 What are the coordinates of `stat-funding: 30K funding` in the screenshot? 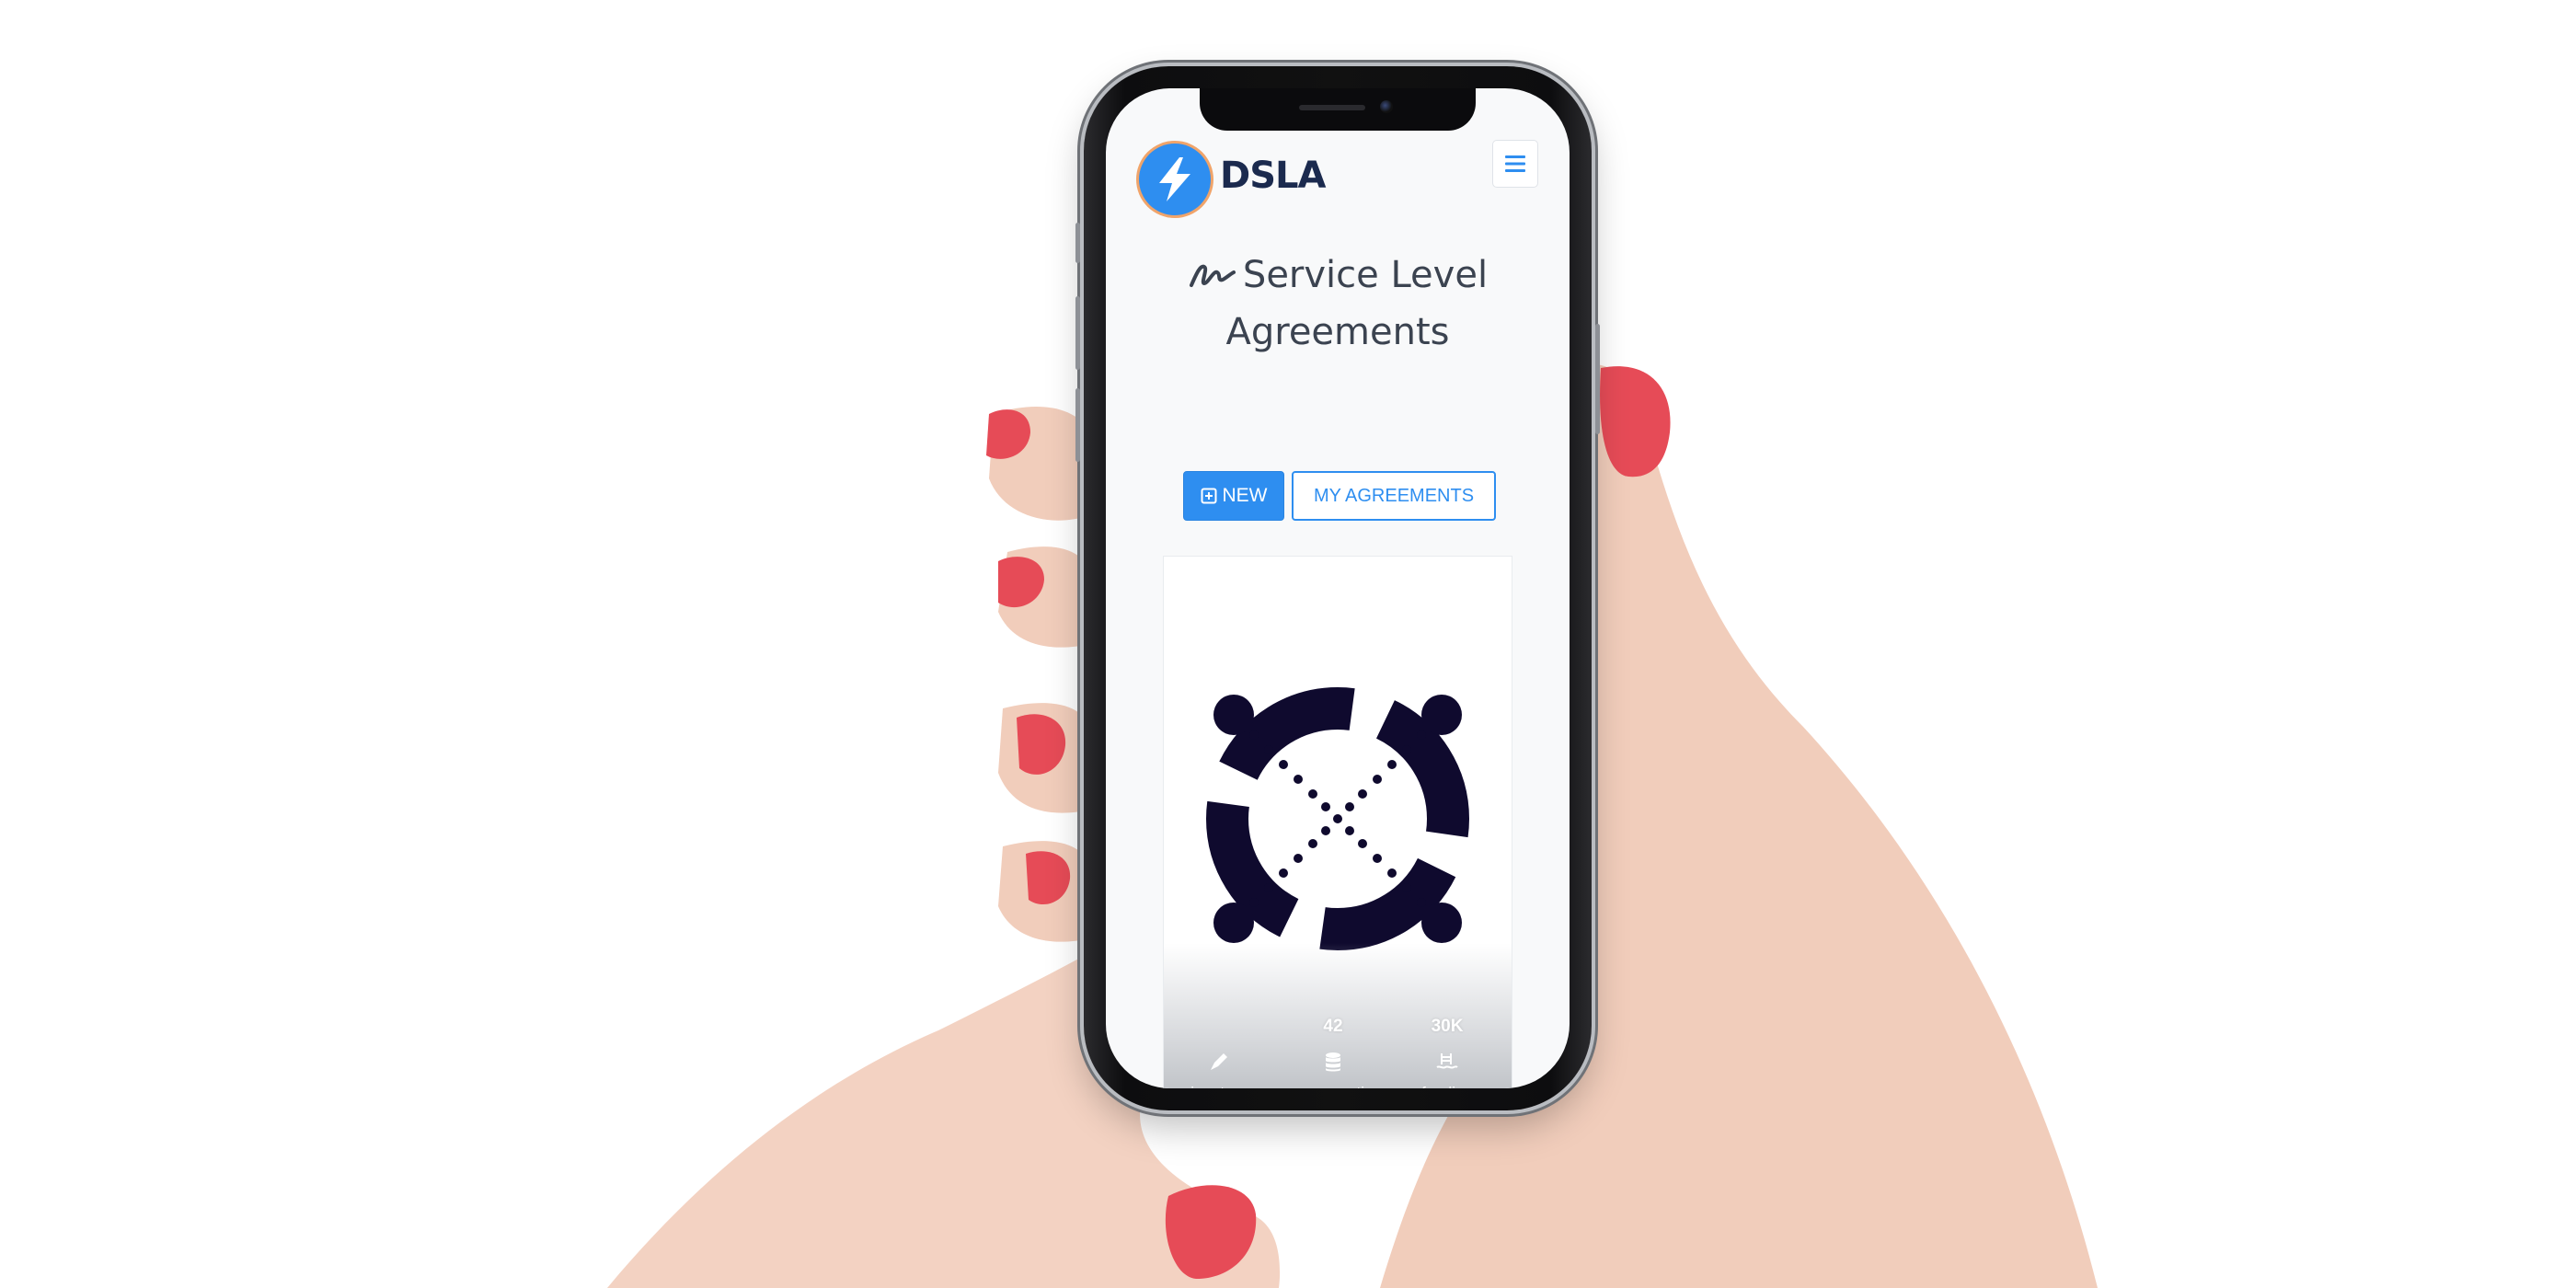 It's located at (1447, 1052).